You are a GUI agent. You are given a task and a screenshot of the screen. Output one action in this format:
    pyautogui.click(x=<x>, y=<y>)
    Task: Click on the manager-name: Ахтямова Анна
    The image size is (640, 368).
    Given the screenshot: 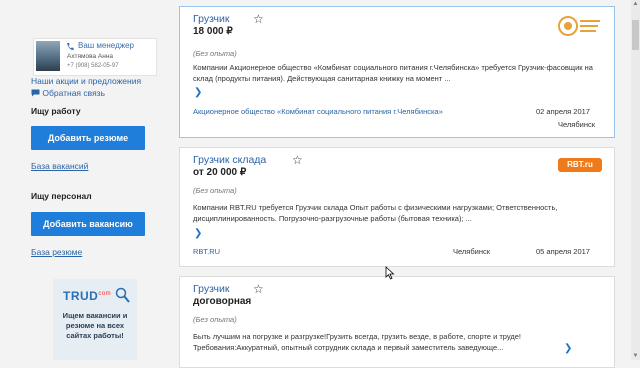 What is the action you would take?
    pyautogui.click(x=90, y=56)
    